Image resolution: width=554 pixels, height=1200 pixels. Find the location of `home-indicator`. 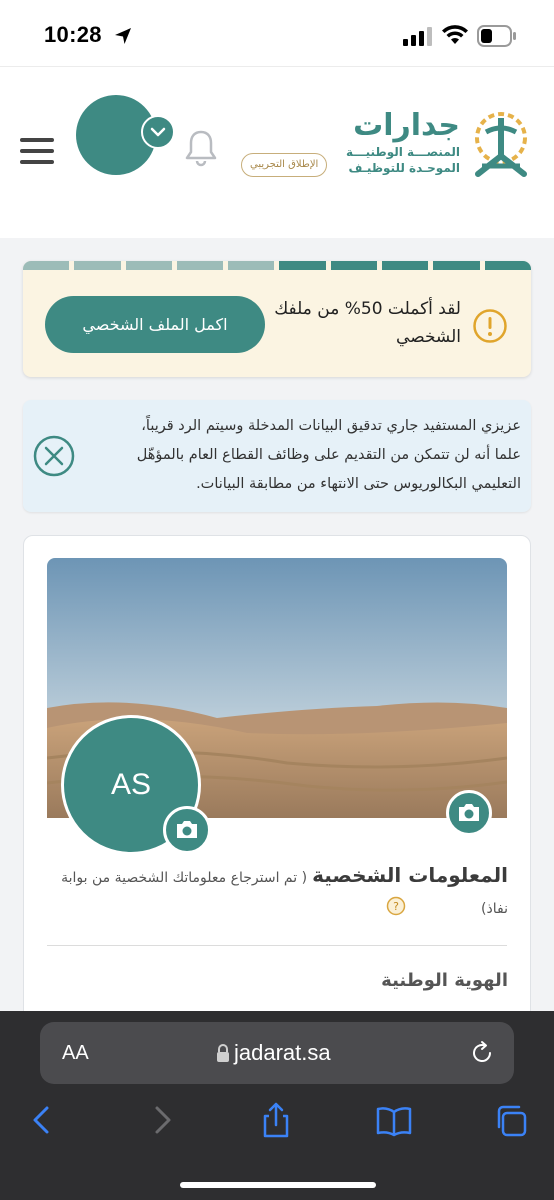

home-indicator is located at coordinates (278, 1185).